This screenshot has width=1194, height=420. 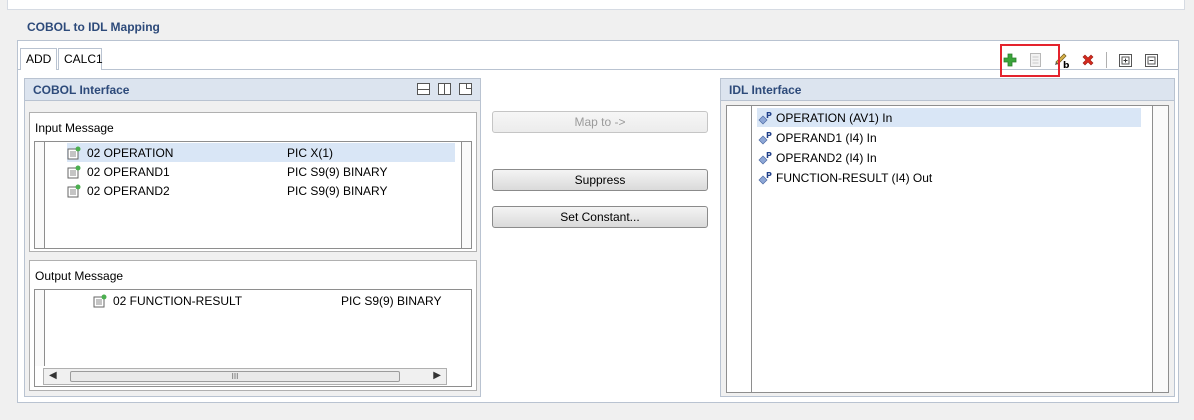 I want to click on horizontal-scrollbar: ◀ III ▶, so click(x=245, y=376).